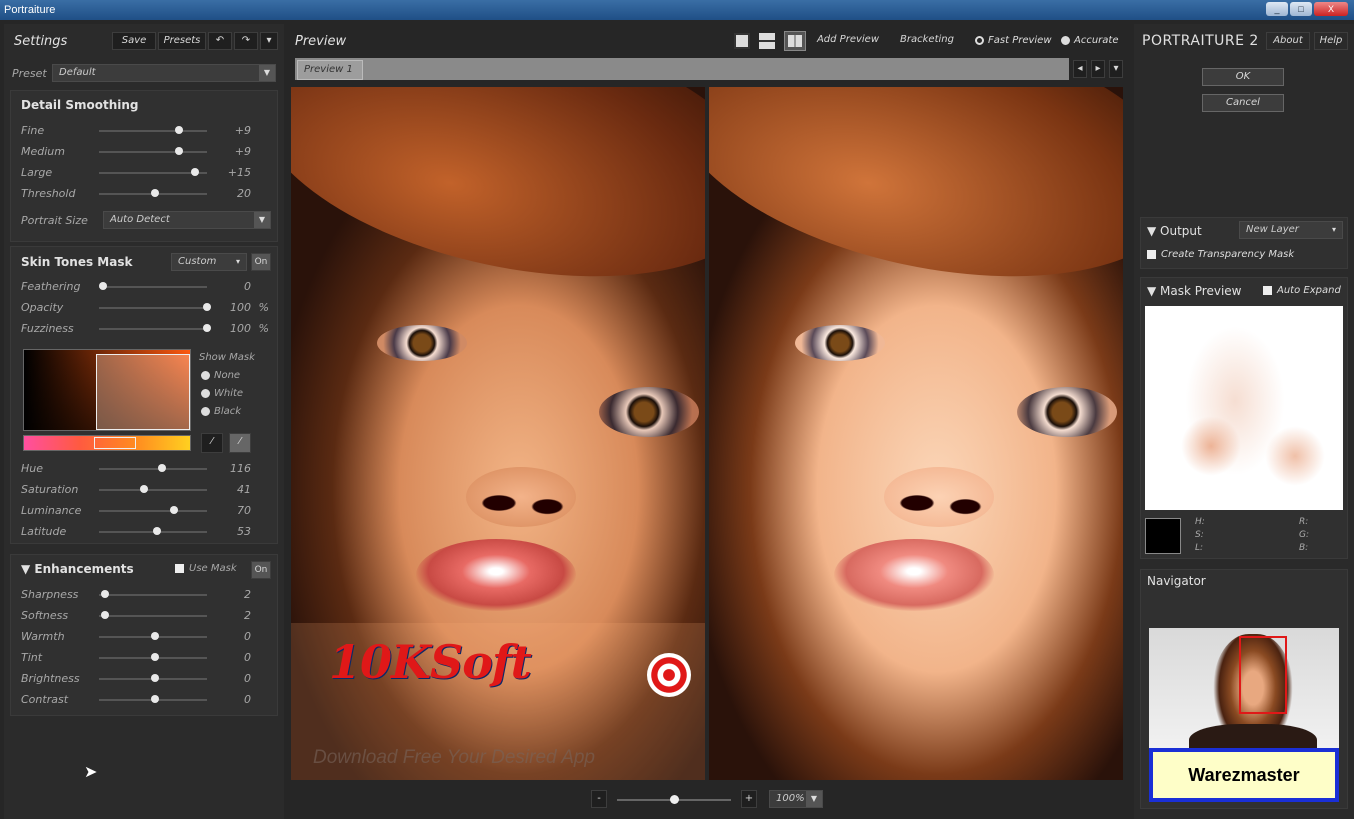 The image size is (1354, 819). I want to click on zoom-out-button: -, so click(599, 799).